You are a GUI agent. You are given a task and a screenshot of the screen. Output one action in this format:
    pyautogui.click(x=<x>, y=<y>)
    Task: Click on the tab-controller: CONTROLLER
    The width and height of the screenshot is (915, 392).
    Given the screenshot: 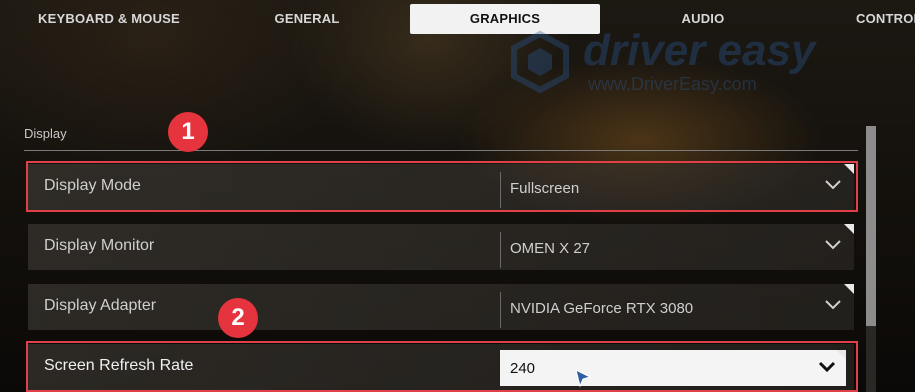 What is the action you would take?
    pyautogui.click(x=885, y=19)
    